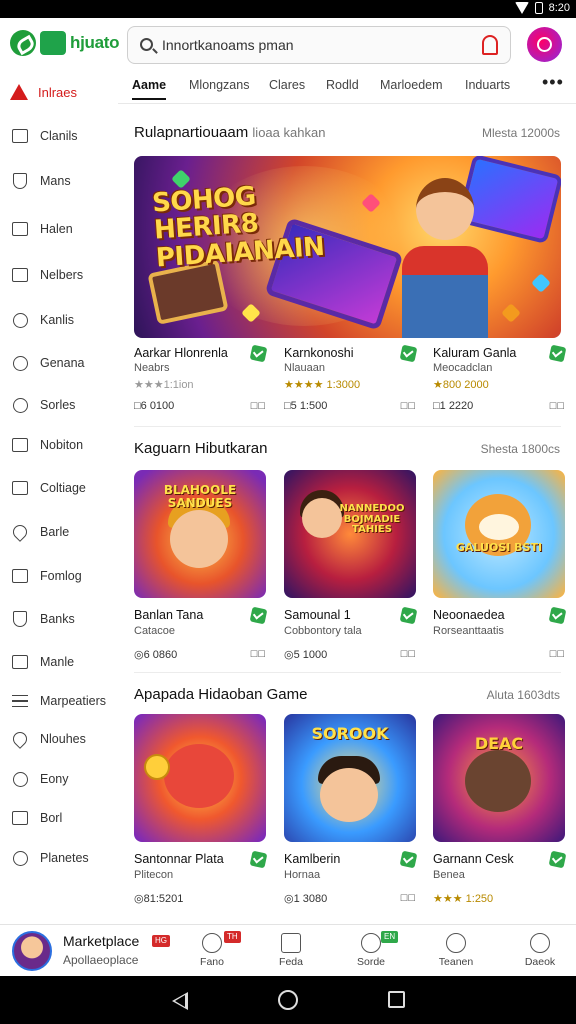  Describe the element at coordinates (20, 532) in the screenshot. I see `tag-icon` at that location.